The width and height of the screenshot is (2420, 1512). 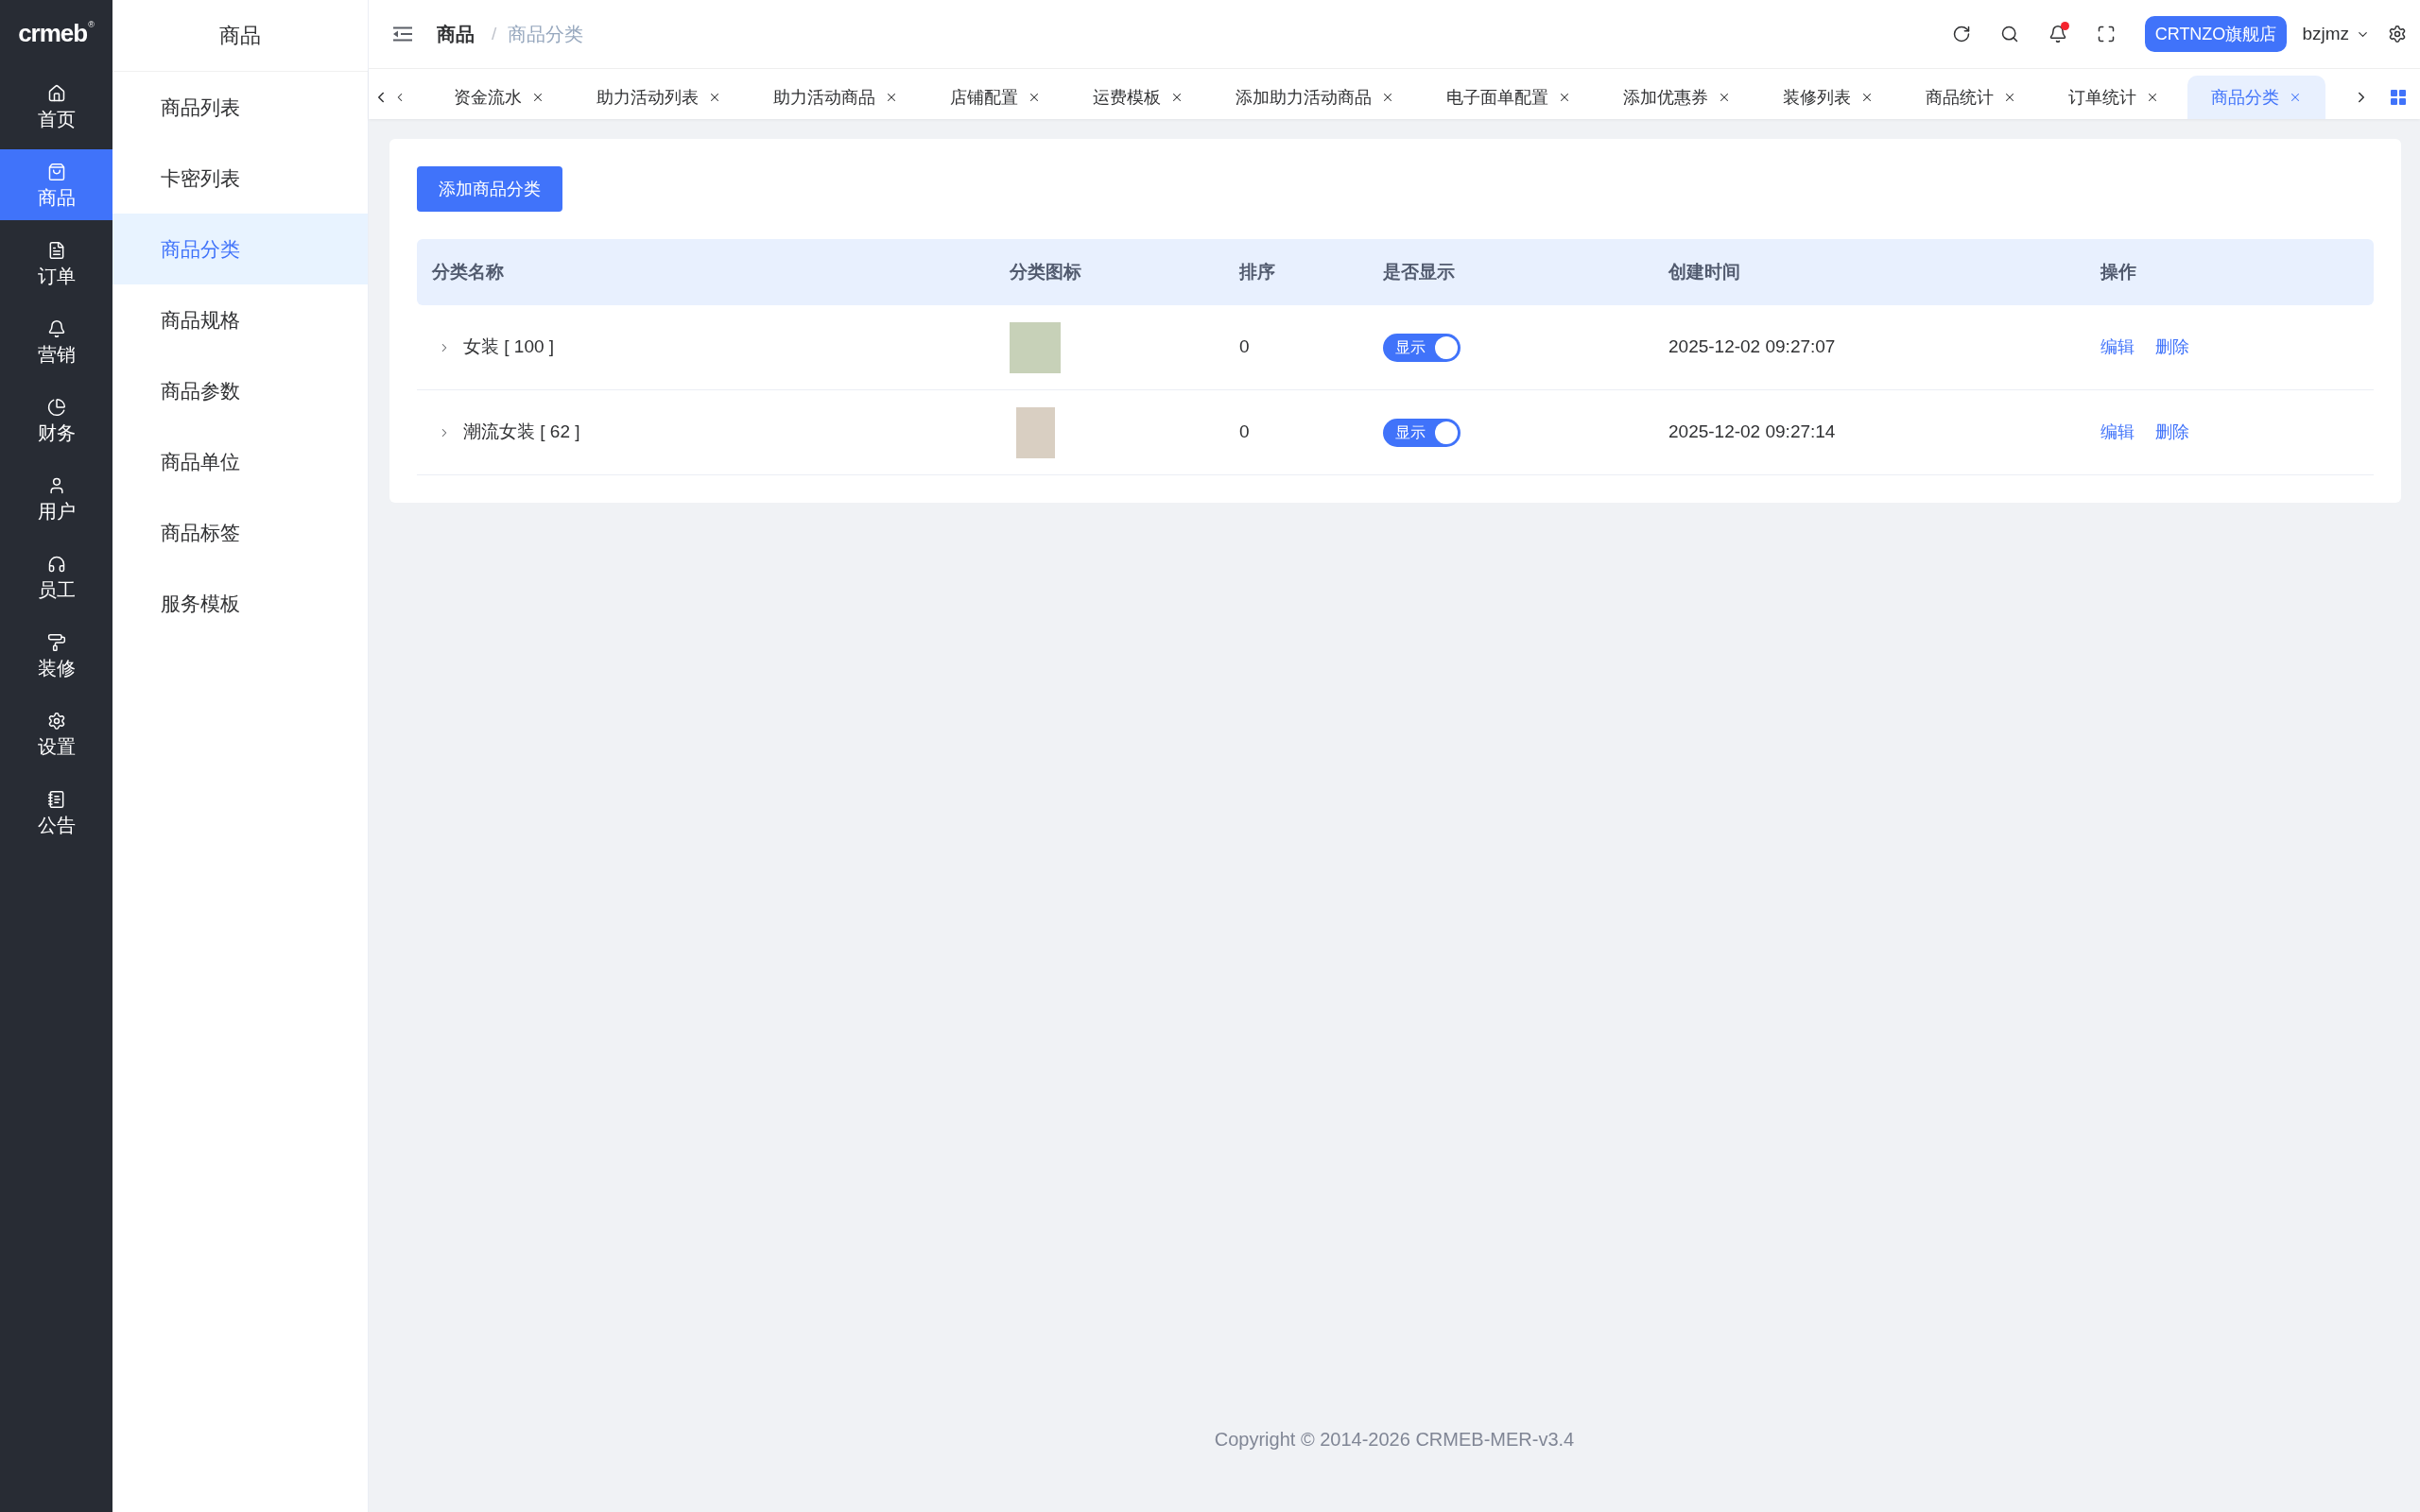 I want to click on add-category-button: 添加商品分类, so click(x=490, y=189).